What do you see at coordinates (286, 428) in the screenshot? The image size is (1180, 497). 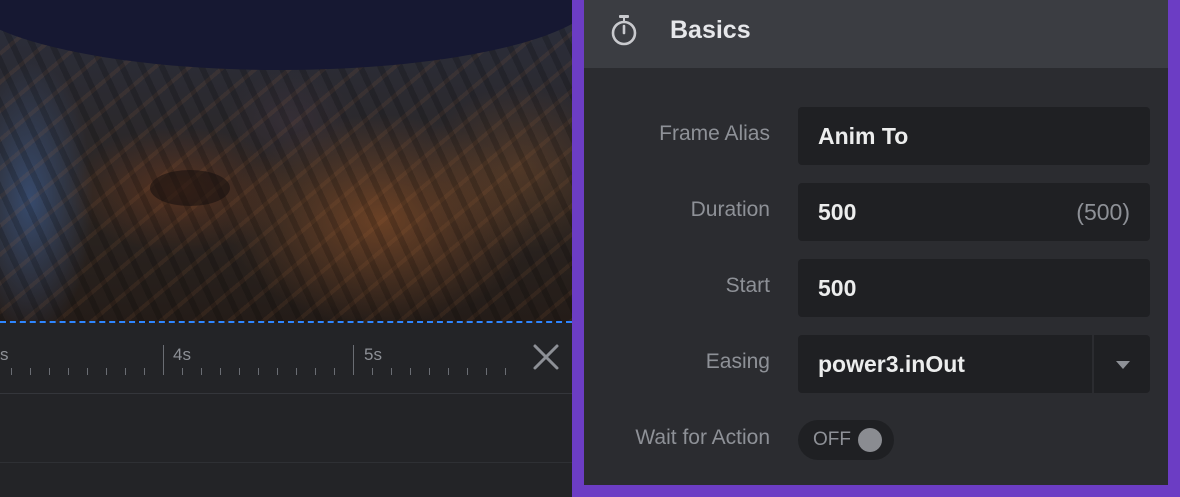 I see `timeline-track-row` at bounding box center [286, 428].